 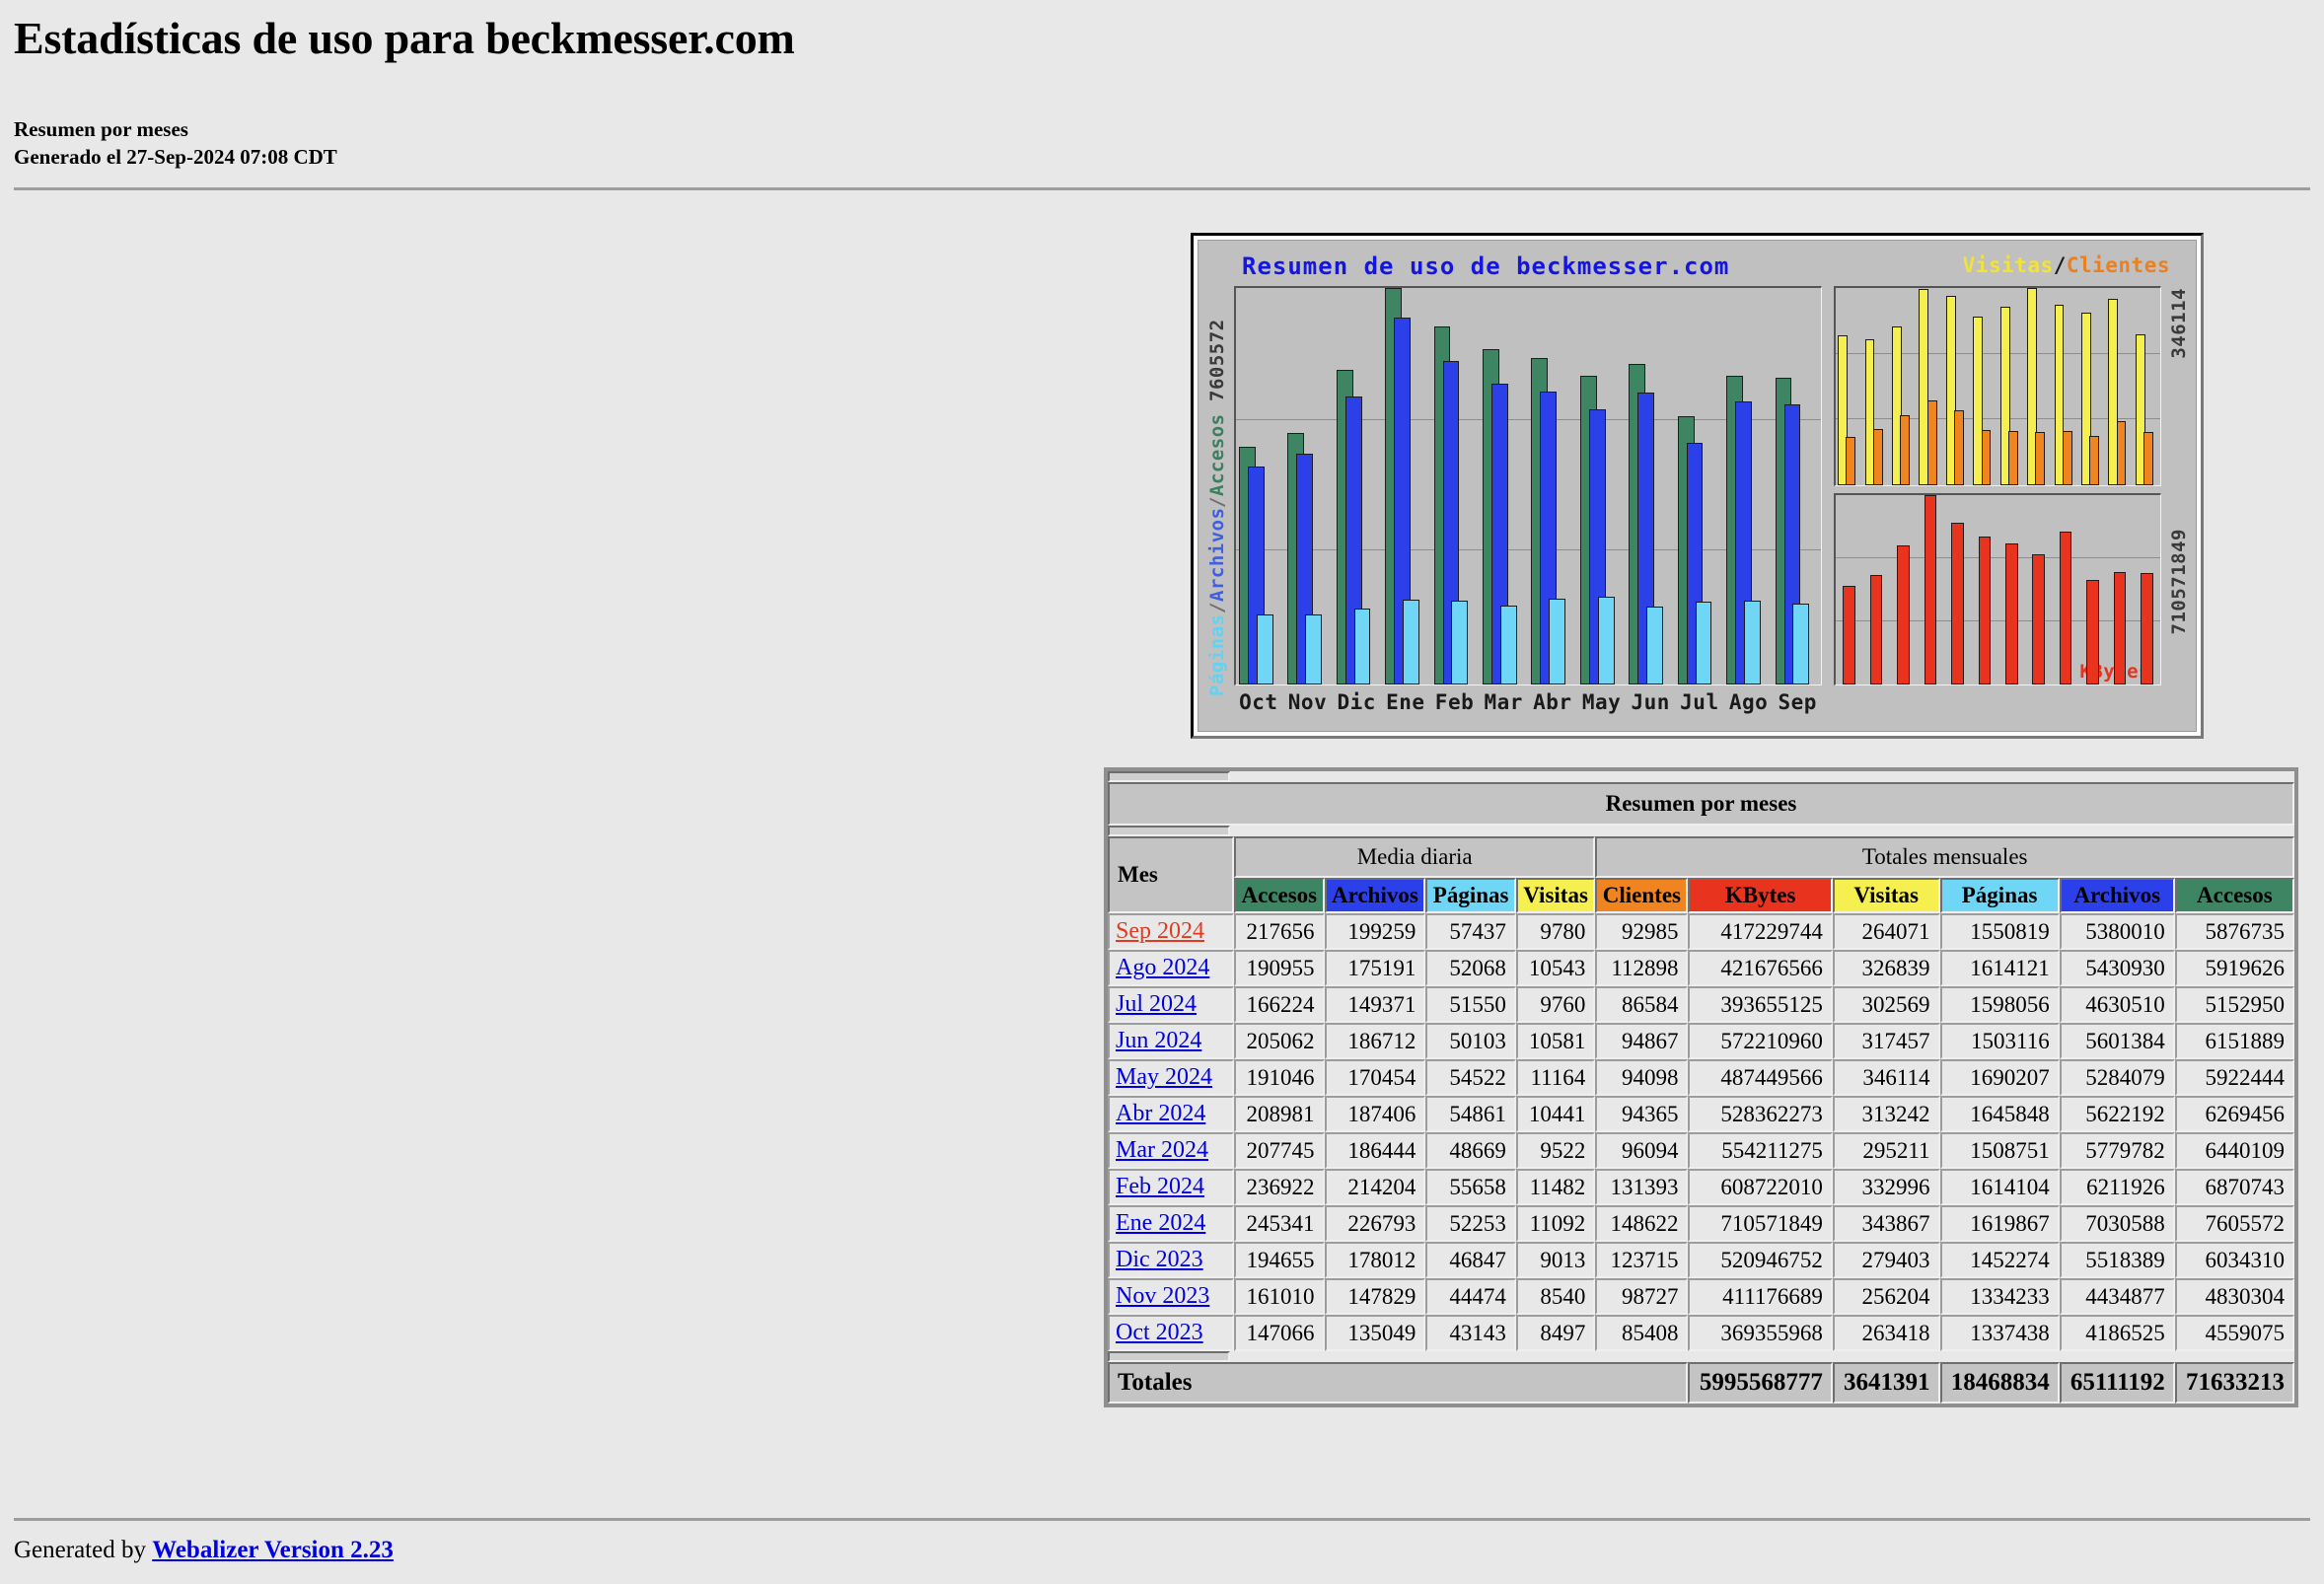 What do you see at coordinates (1160, 1113) in the screenshot?
I see `month-link: Abr 2024` at bounding box center [1160, 1113].